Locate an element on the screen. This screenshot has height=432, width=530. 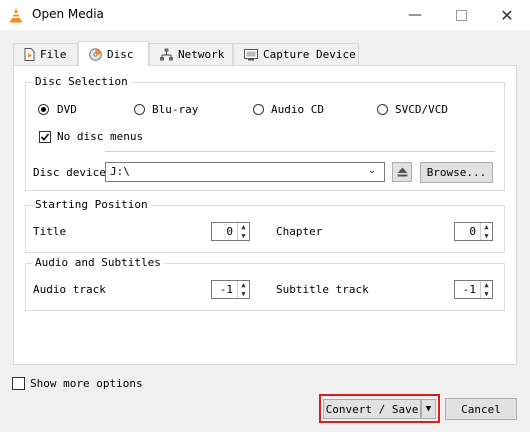
checkmark-icon is located at coordinates (45, 137).